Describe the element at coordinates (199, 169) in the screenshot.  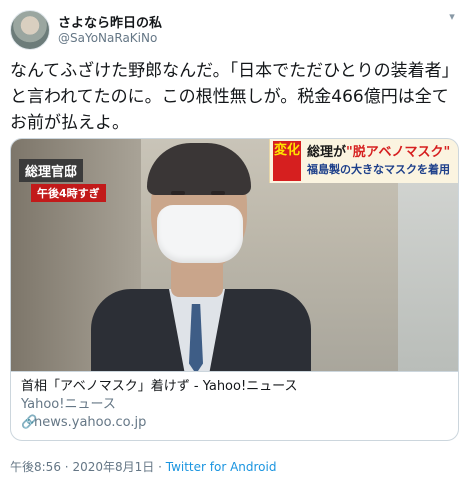
I see `hair-shape` at that location.